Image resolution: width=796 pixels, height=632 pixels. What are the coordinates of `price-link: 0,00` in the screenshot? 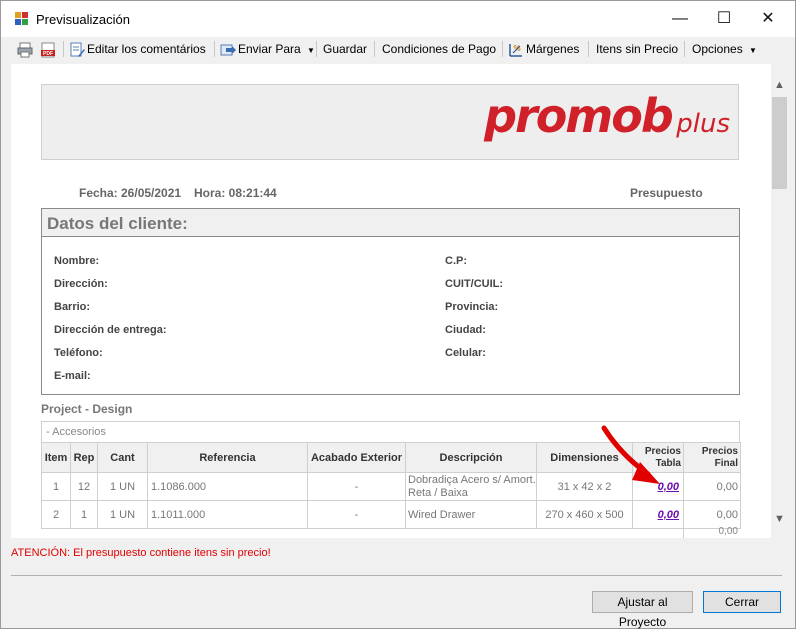 It's located at (668, 515).